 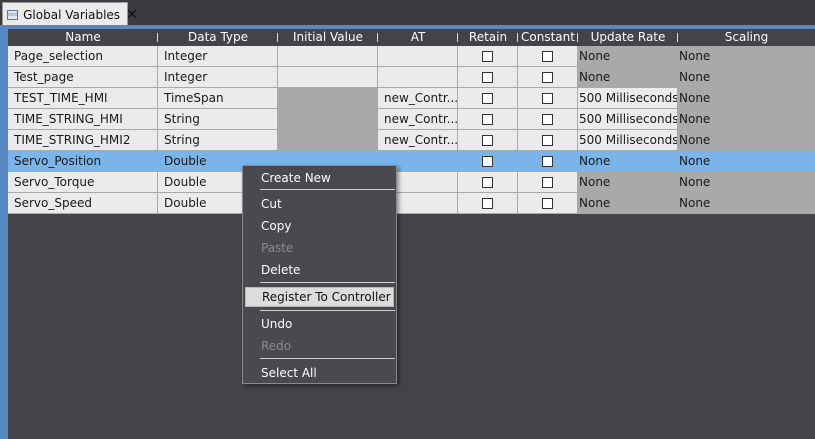 What do you see at coordinates (319, 324) in the screenshot?
I see `menu-item-undo: Undo` at bounding box center [319, 324].